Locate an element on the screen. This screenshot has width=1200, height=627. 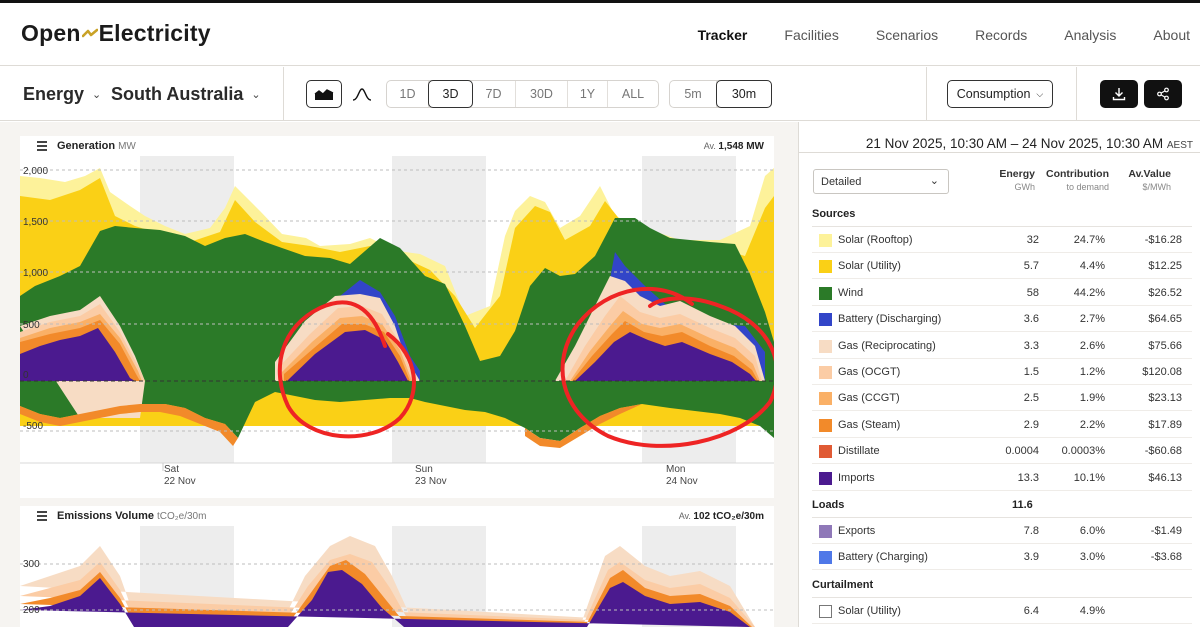
logo: Open Electricity is located at coordinates (116, 33).